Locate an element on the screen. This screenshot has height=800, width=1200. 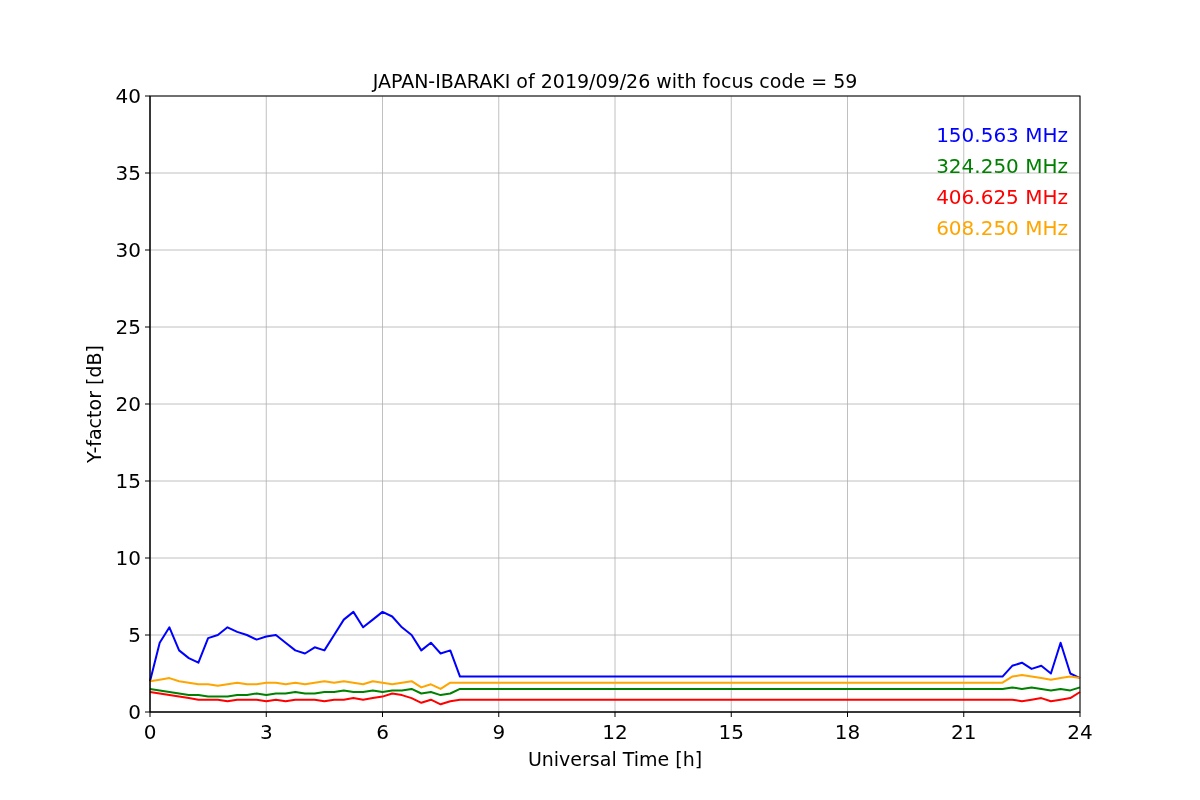
tick-label: 25 is located at coordinates (128, 327).